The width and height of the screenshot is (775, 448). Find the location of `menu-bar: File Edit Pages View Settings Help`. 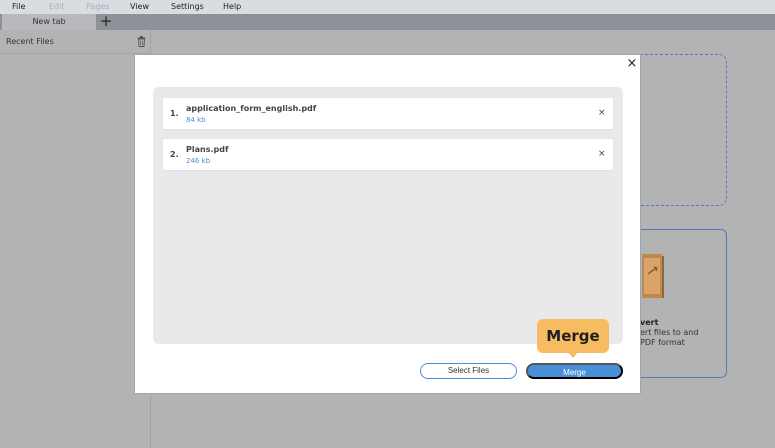

menu-bar: File Edit Pages View Settings Help is located at coordinates (387, 7).